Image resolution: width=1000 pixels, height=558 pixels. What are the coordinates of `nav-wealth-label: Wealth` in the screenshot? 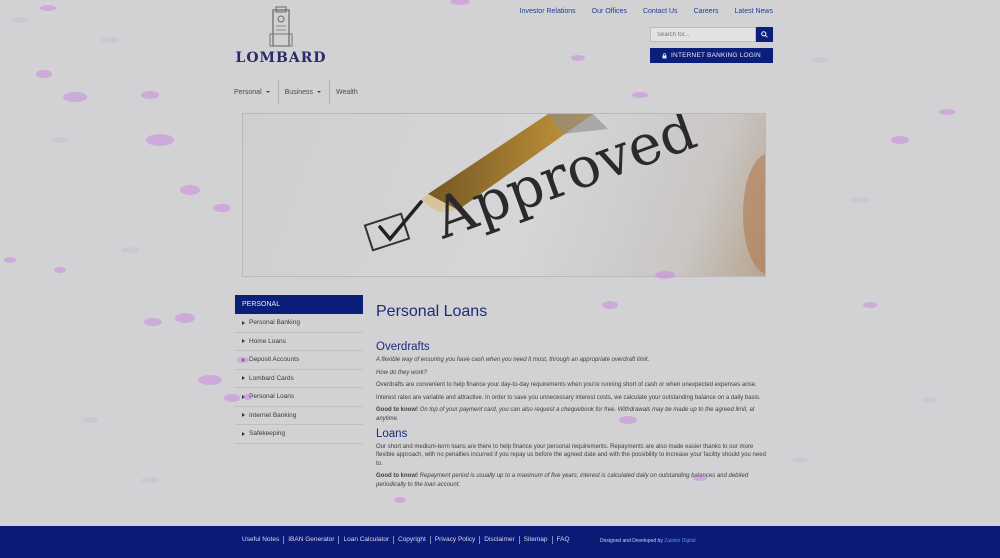 It's located at (347, 92).